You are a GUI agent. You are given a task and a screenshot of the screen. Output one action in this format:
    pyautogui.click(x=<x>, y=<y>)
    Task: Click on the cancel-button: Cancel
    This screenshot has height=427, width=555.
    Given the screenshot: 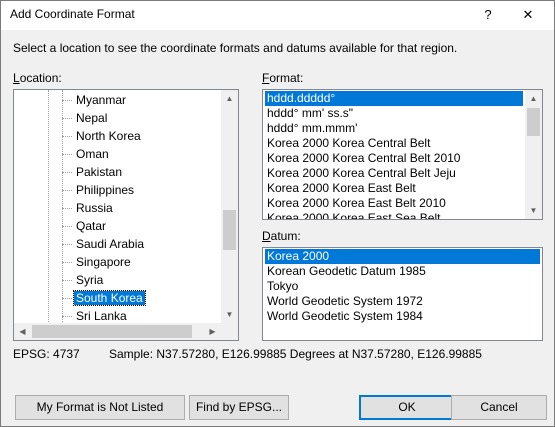 What is the action you would take?
    pyautogui.click(x=499, y=407)
    